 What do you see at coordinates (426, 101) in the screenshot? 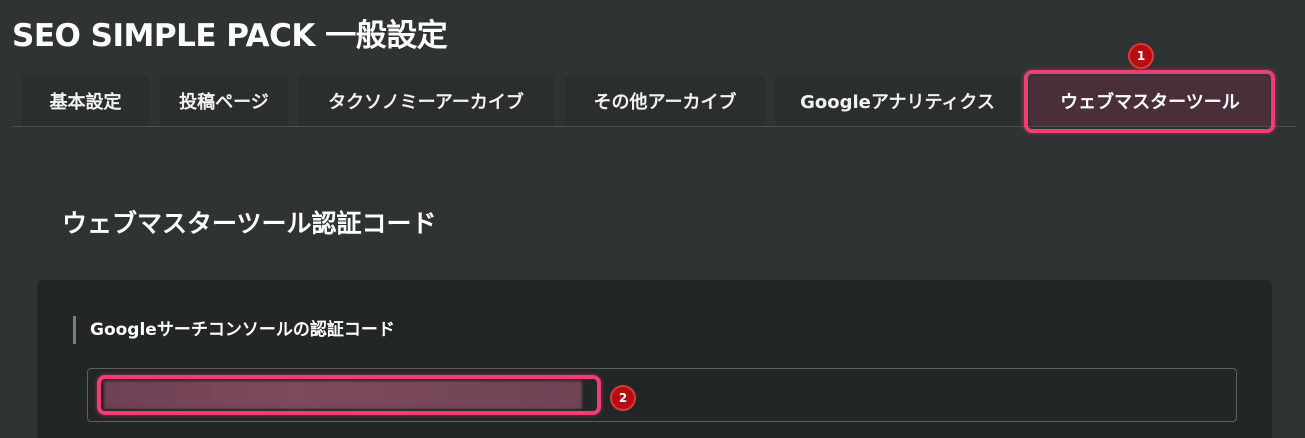
I see `tab-taxonomy-archive: タクソノミーアーカイブ` at bounding box center [426, 101].